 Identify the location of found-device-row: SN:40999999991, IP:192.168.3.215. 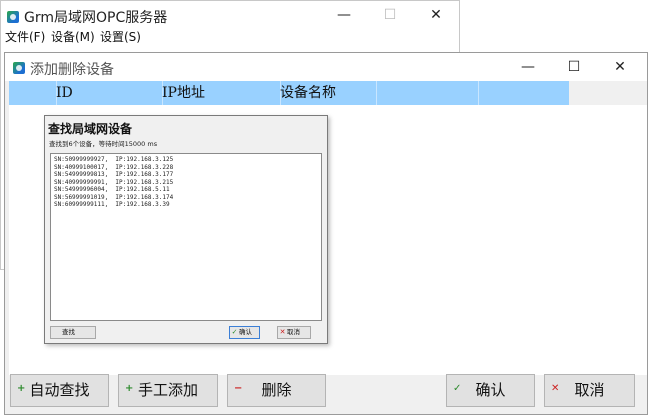
(114, 182).